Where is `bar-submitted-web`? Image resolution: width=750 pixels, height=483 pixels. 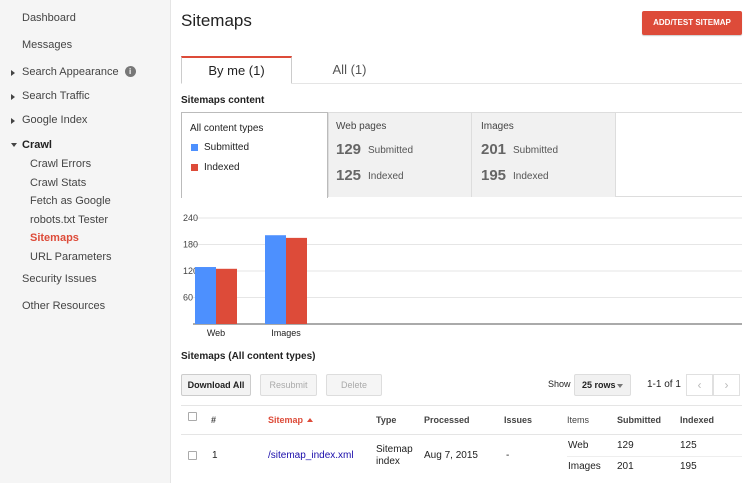
bar-submitted-web is located at coordinates (205, 295).